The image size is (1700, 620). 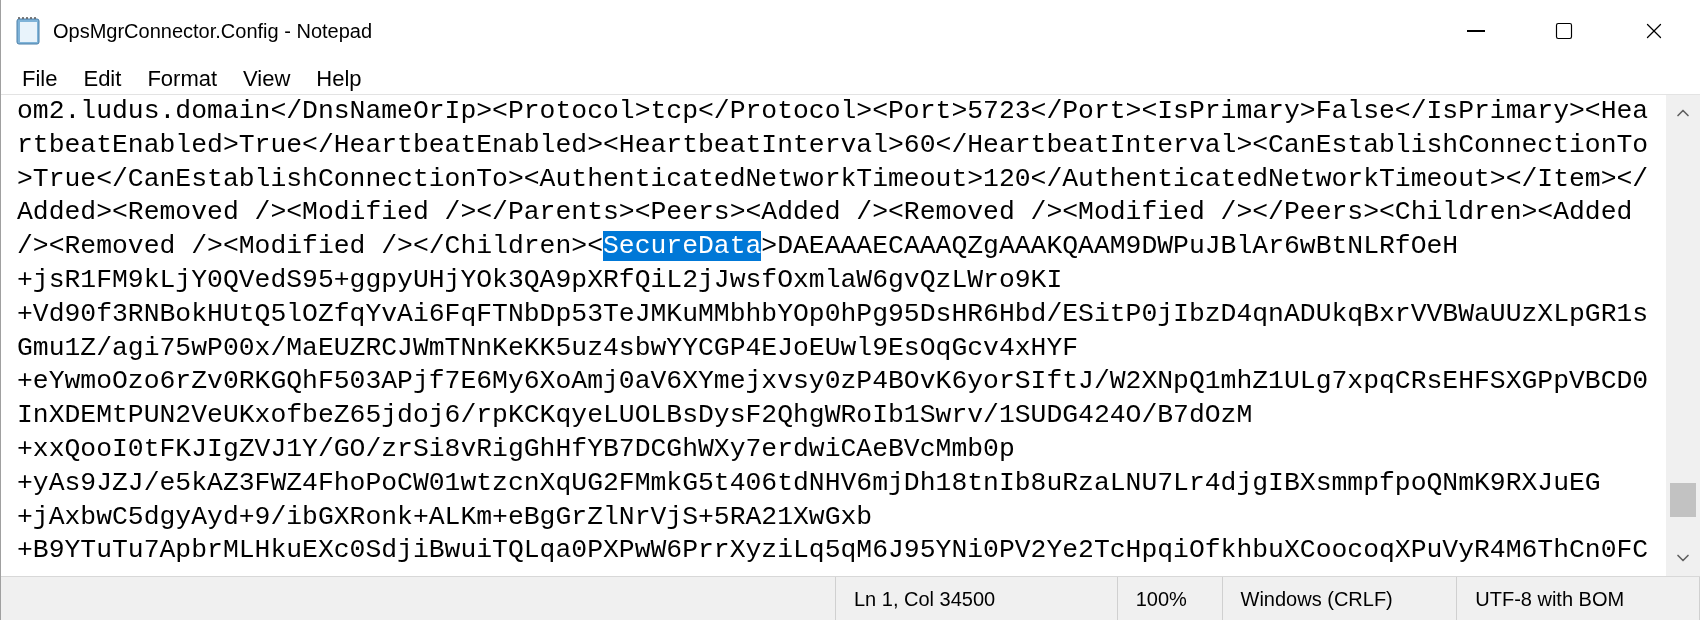 What do you see at coordinates (1550, 599) in the screenshot?
I see `status-text: UTF-8 with BOM` at bounding box center [1550, 599].